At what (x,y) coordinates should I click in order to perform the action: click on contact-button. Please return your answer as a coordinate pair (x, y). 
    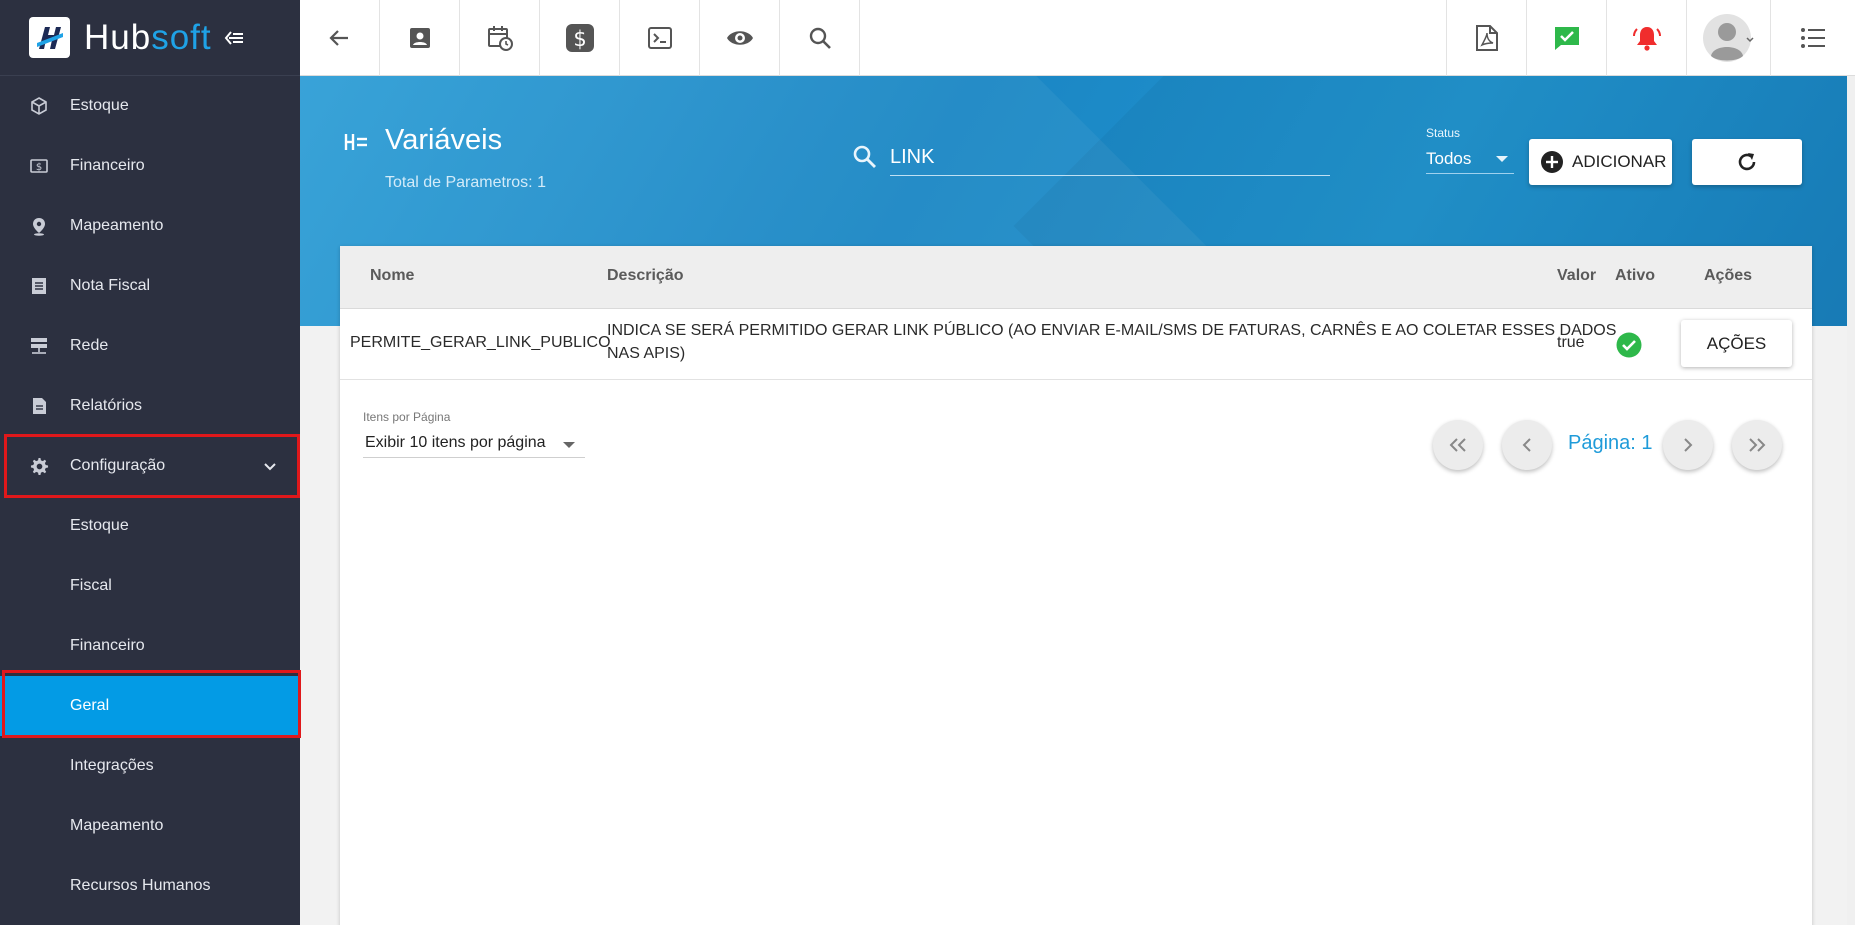
    Looking at the image, I should click on (420, 38).